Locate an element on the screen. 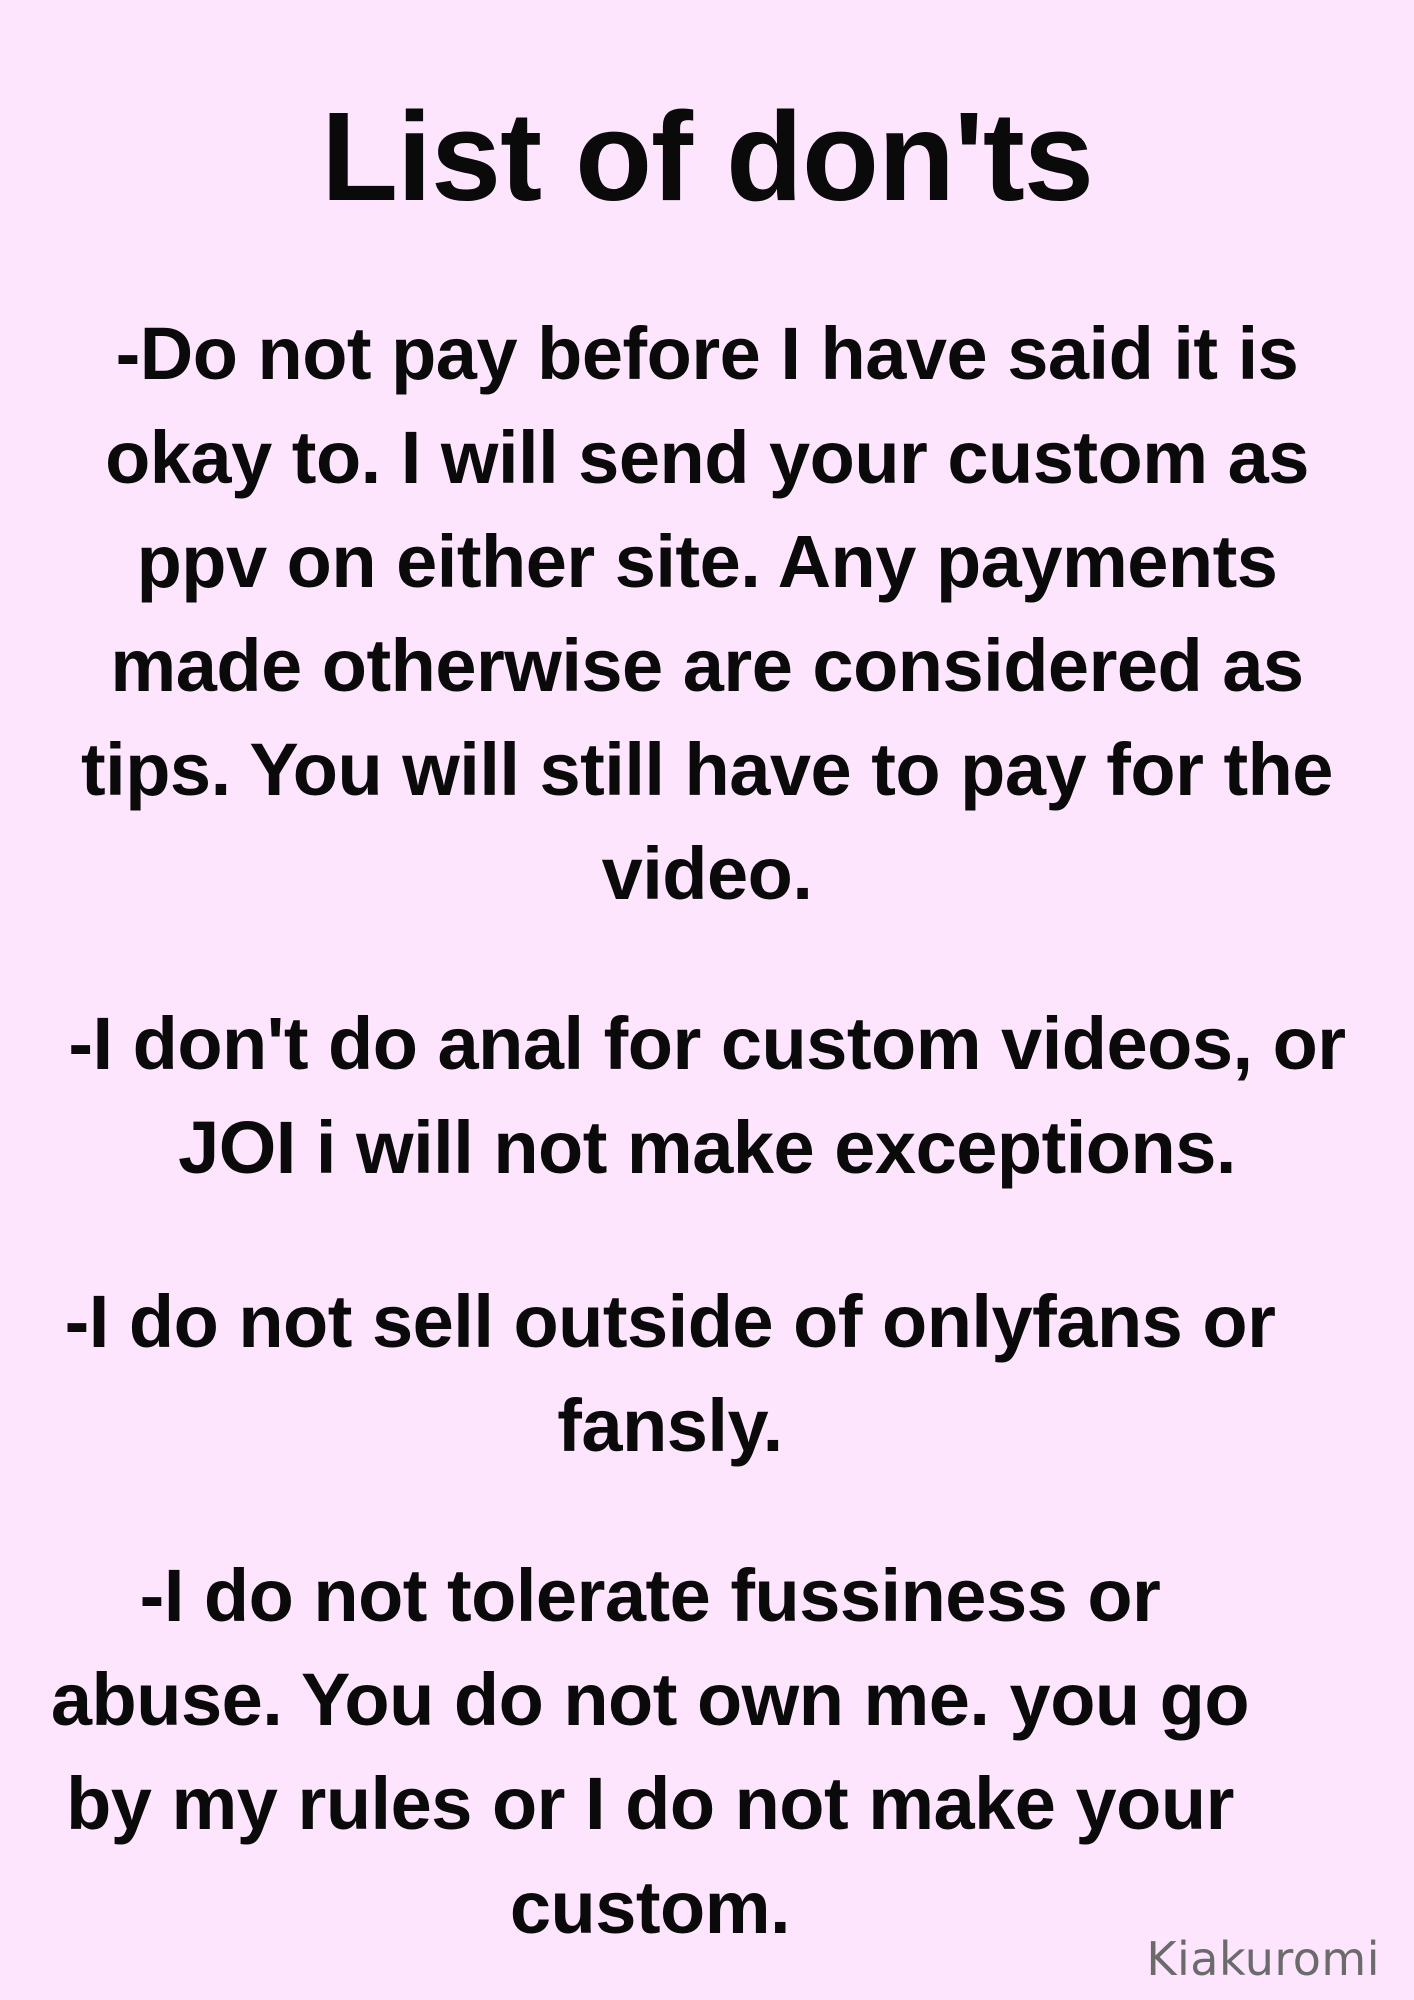 Image resolution: width=1414 pixels, height=2000 pixels. rule-line: -I do not tolerate fussiness or is located at coordinates (650, 1595).